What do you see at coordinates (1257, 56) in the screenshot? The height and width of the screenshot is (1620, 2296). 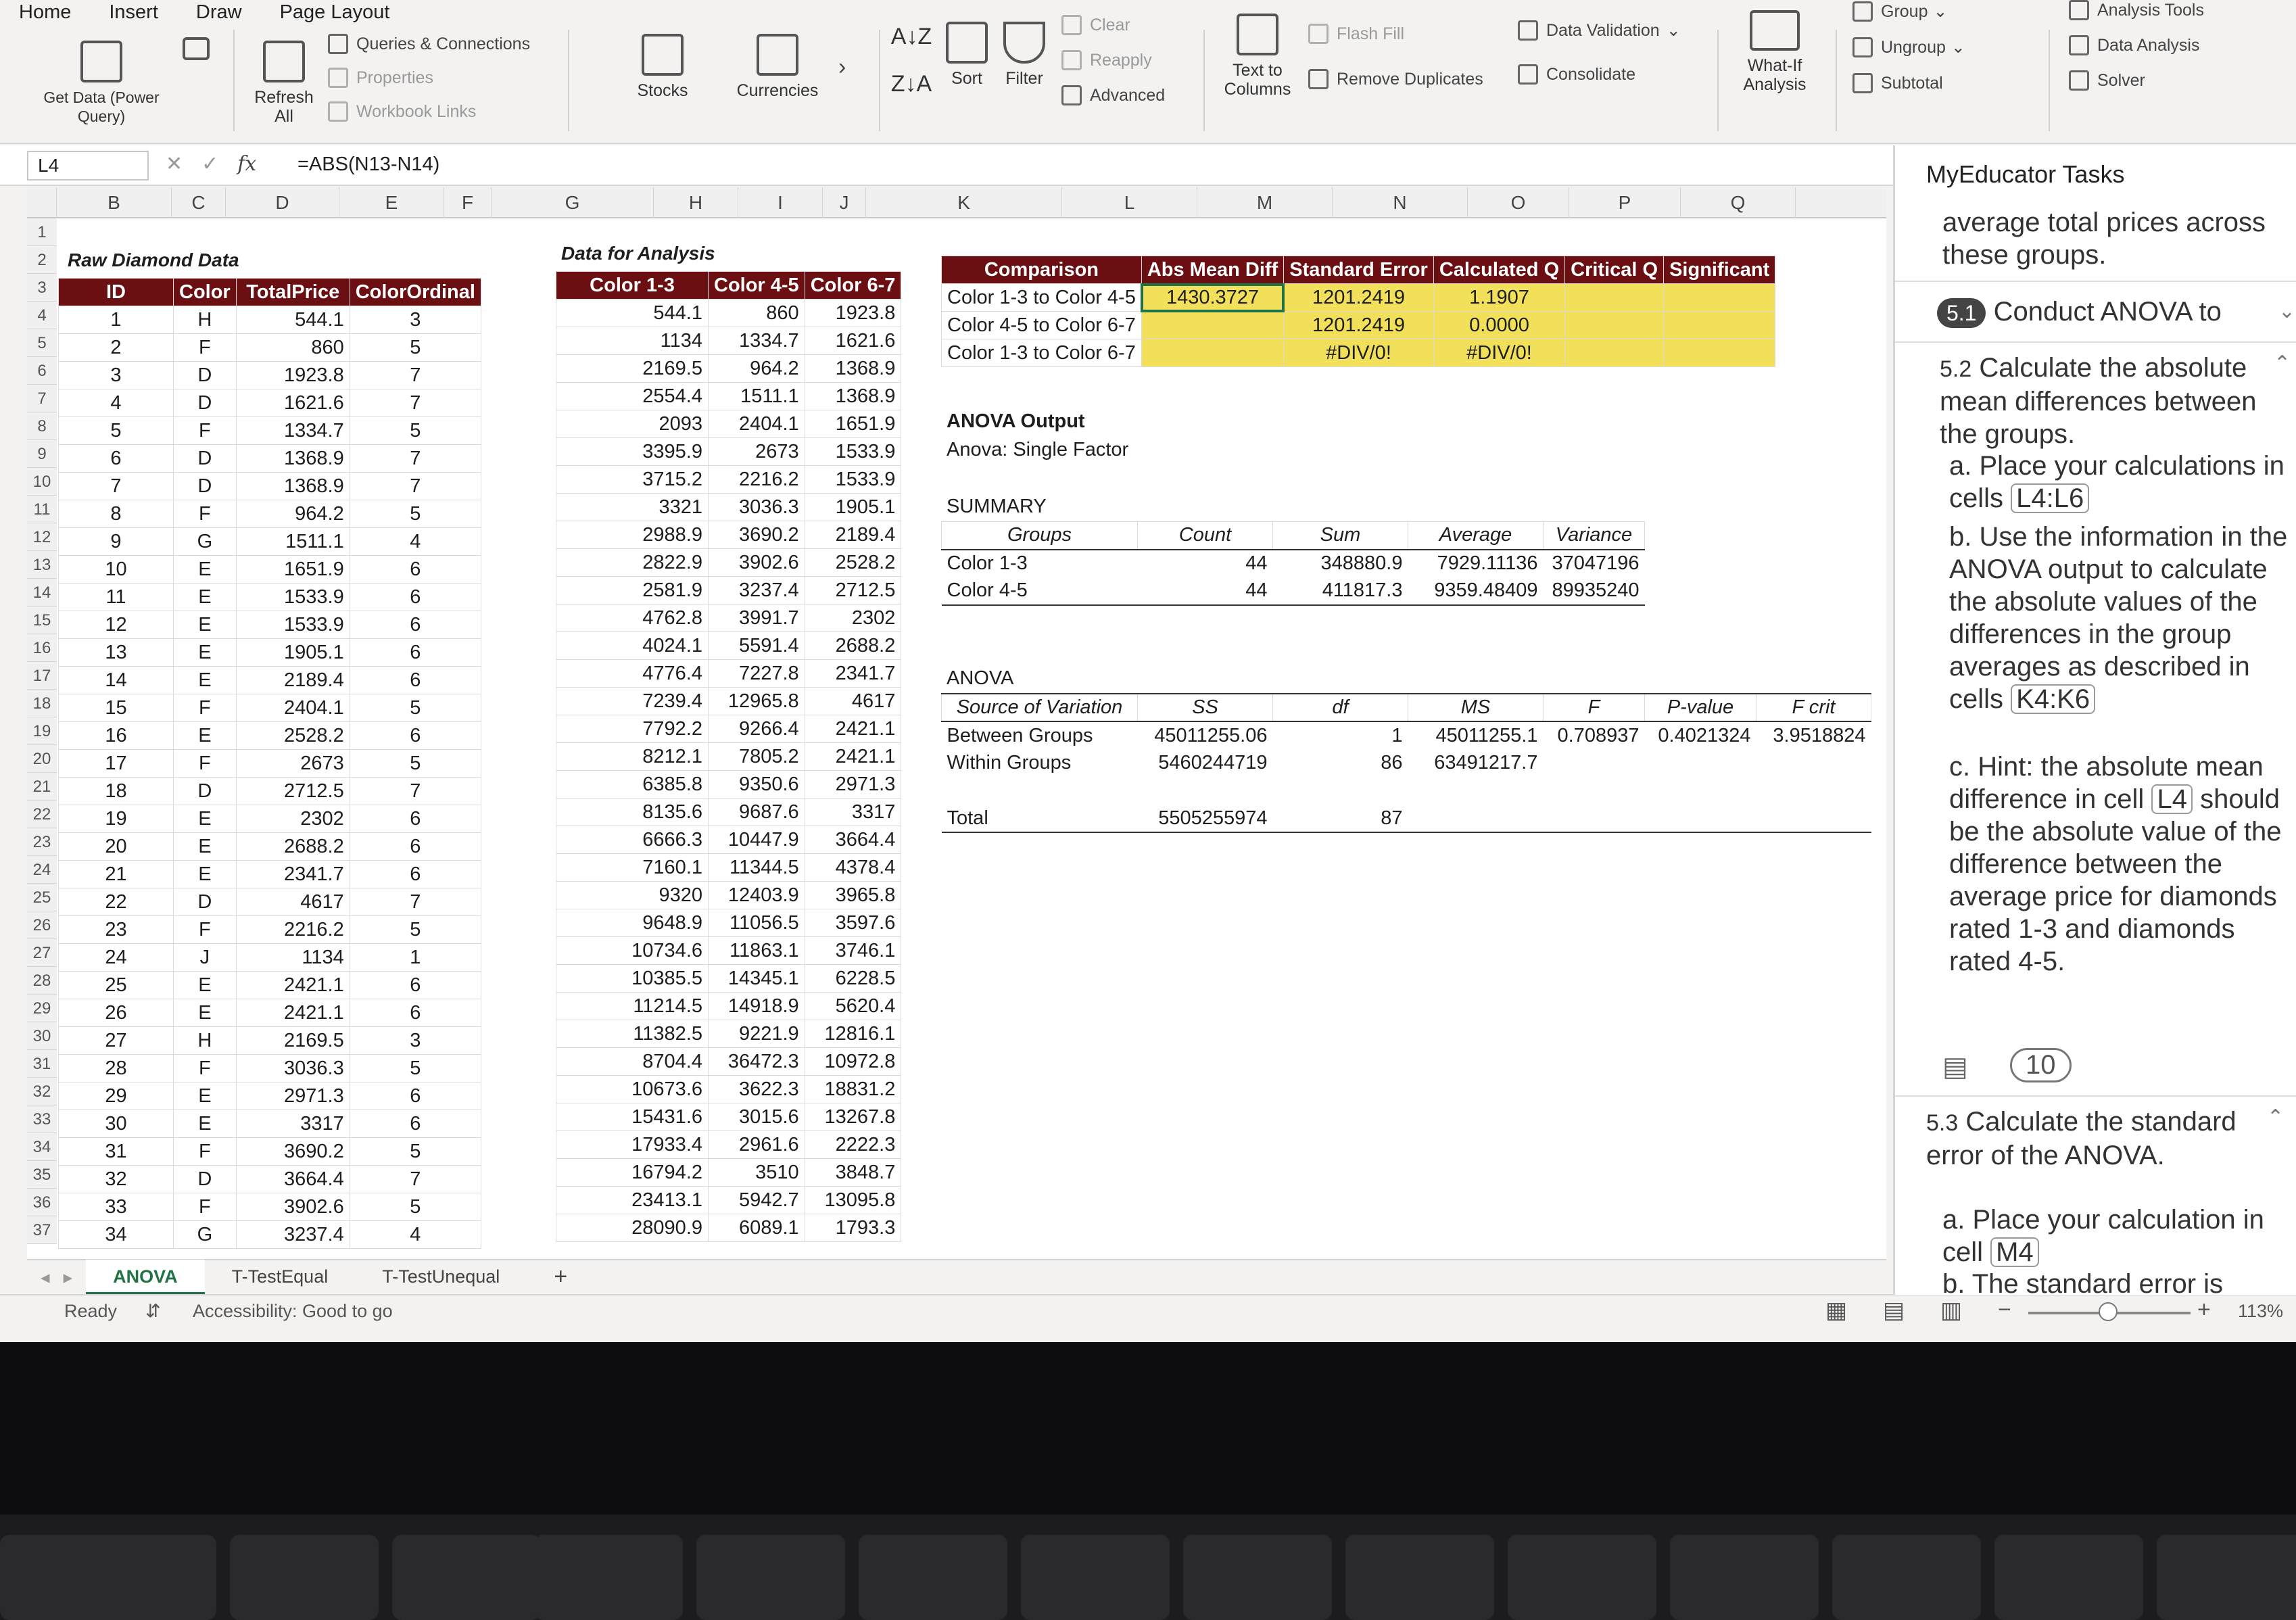 I see `text-to-columns-button: Text to Columns` at bounding box center [1257, 56].